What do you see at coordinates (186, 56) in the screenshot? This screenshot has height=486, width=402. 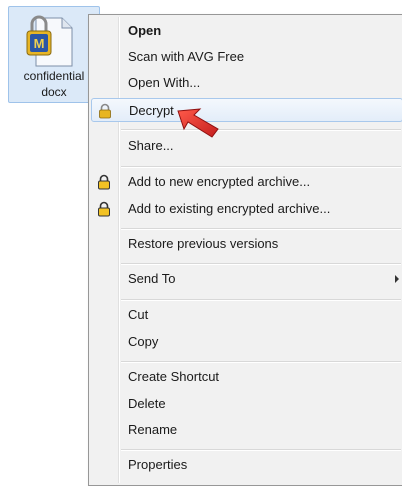 I see `menu-item-label: Scan with AVG Free` at bounding box center [186, 56].